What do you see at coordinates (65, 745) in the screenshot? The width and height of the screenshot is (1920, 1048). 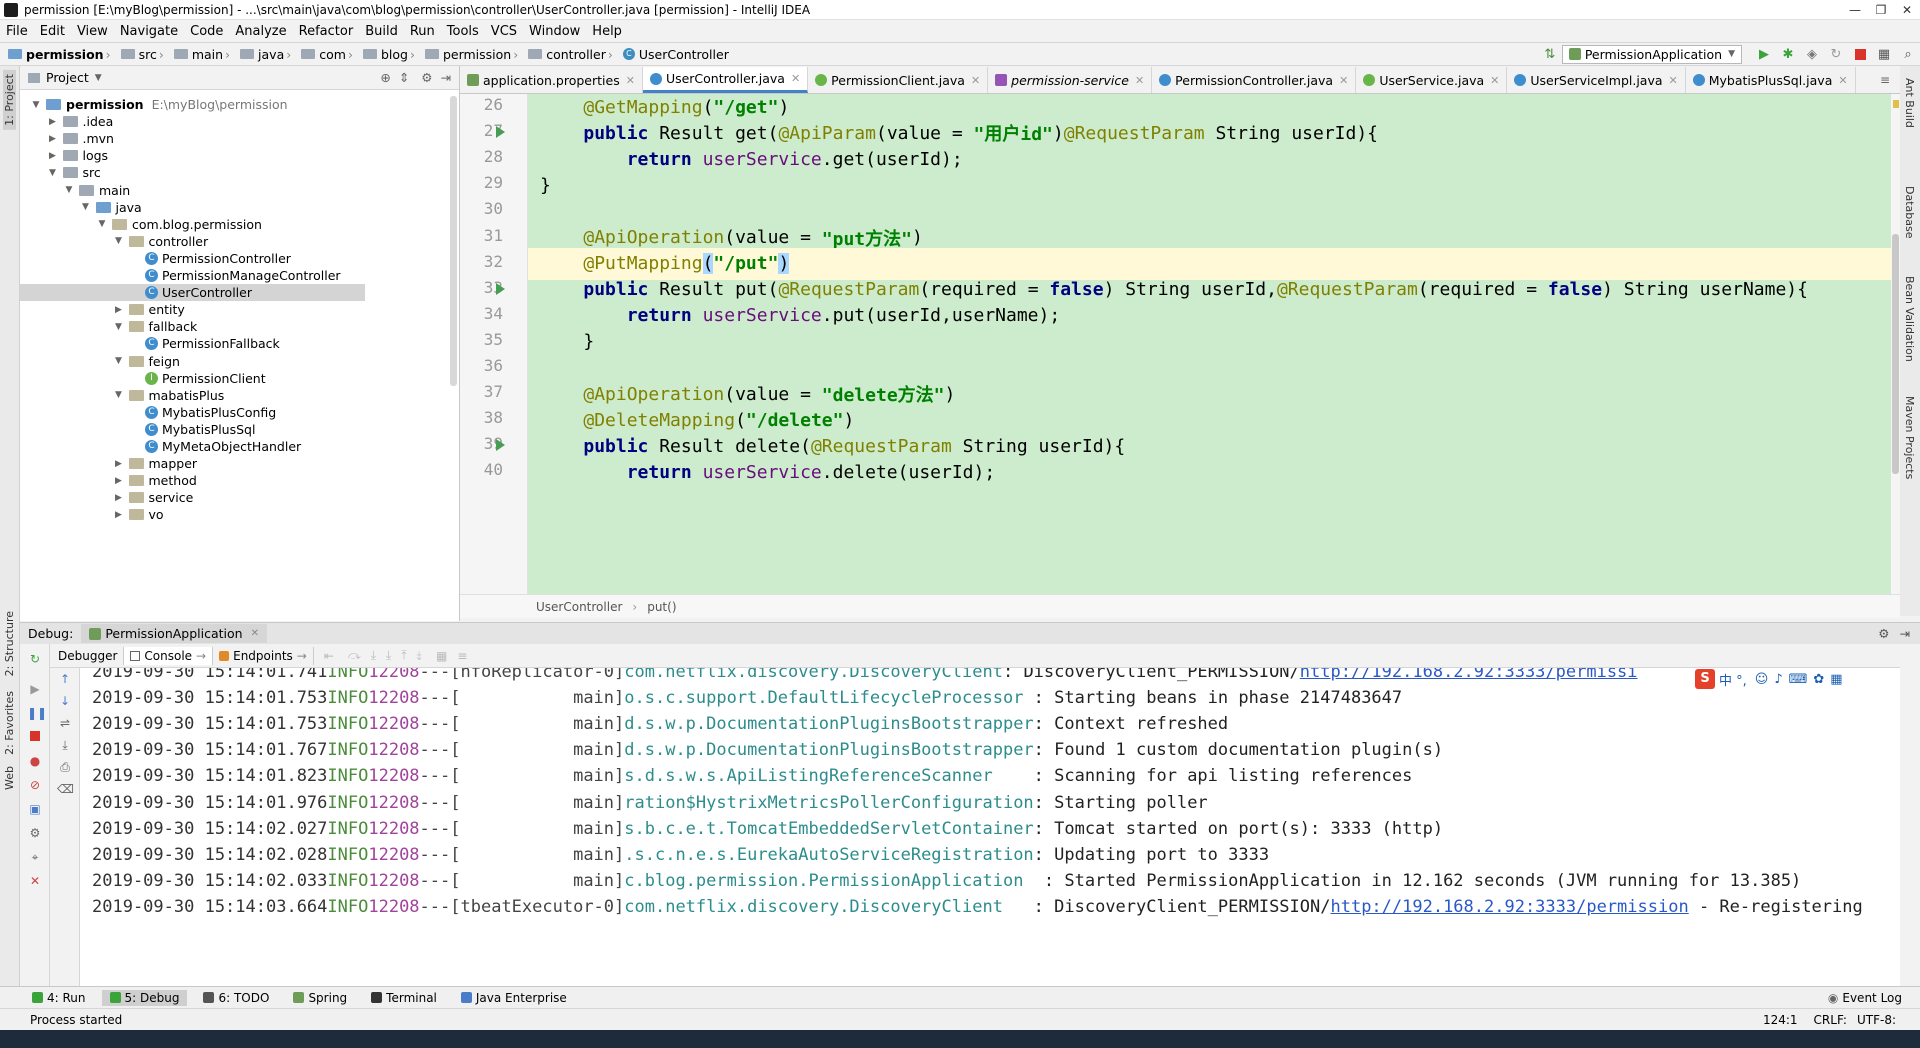 I see `scroll-to-end-icon: ⤓` at bounding box center [65, 745].